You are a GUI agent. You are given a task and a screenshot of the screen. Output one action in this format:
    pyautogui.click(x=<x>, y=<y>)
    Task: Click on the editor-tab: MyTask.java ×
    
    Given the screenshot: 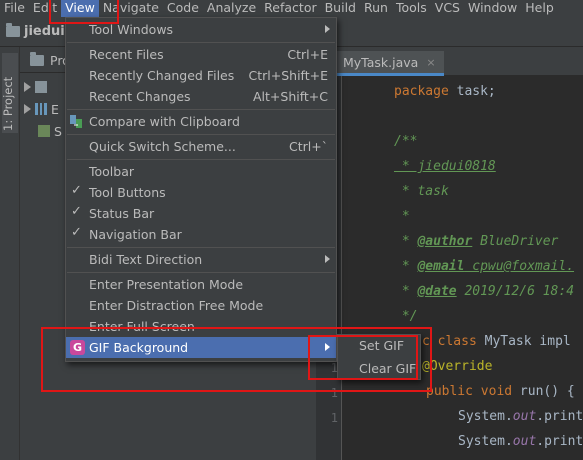 What is the action you would take?
    pyautogui.click(x=389, y=63)
    